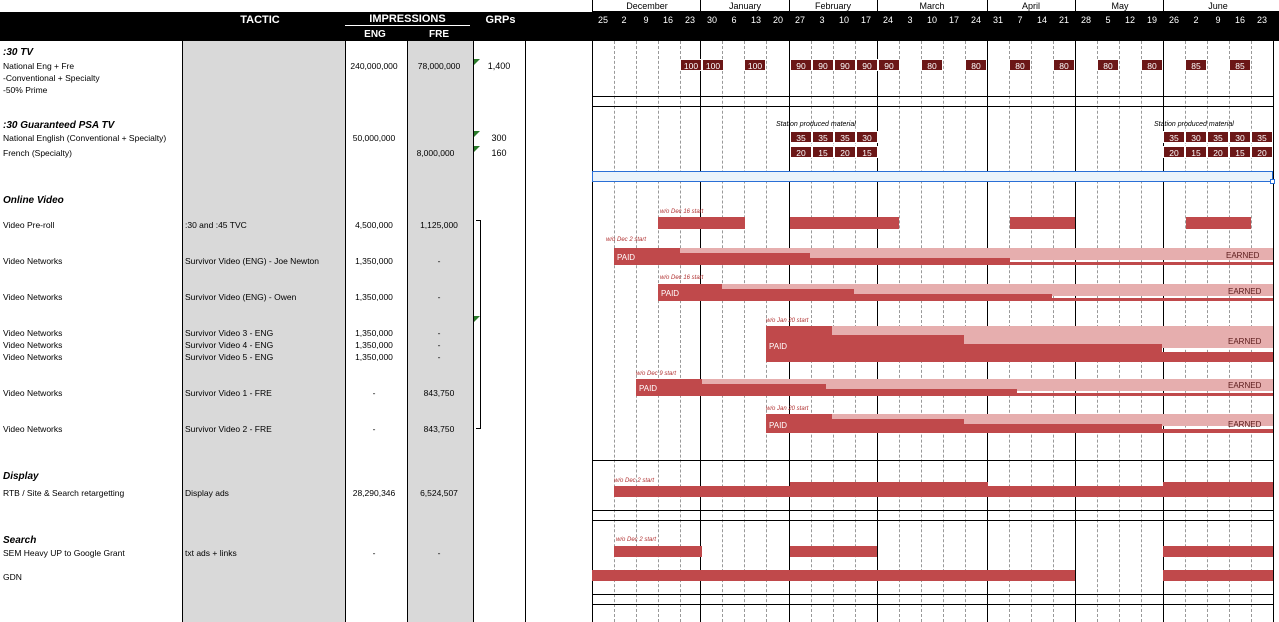 The image size is (1279, 622). What do you see at coordinates (1108, 20) in the screenshot?
I see `week-label: 5` at bounding box center [1108, 20].